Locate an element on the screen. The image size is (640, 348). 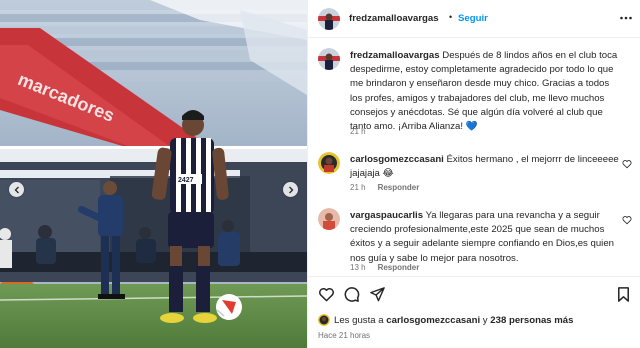
send-icon is located at coordinates (377, 294).